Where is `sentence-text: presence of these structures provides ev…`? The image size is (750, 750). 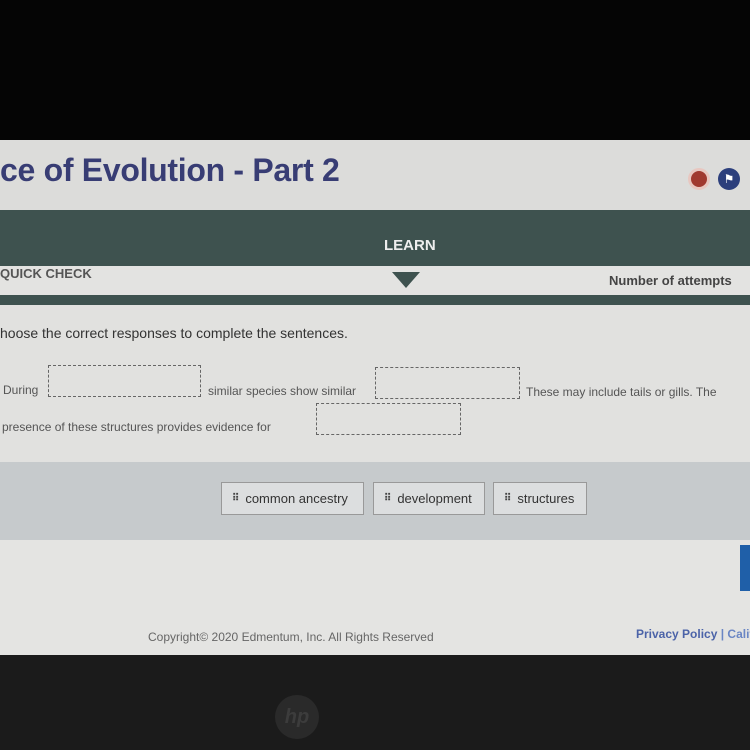
sentence-text: presence of these structures provides ev… is located at coordinates (136, 427).